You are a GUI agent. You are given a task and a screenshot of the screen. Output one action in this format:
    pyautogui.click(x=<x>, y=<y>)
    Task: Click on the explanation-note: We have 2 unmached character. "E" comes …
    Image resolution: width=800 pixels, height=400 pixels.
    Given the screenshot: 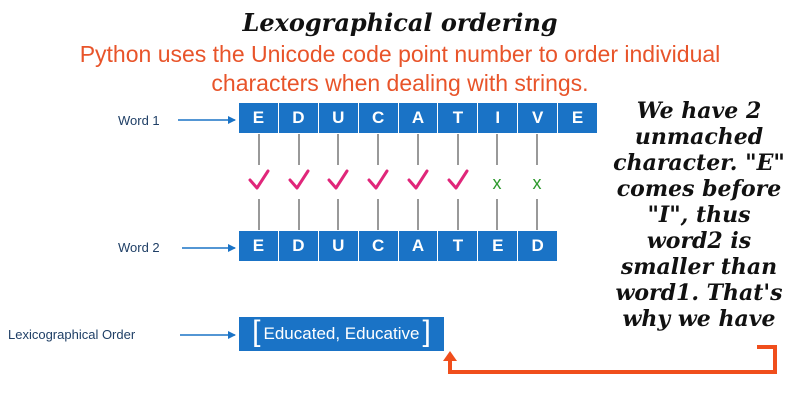 What is the action you would take?
    pyautogui.click(x=699, y=215)
    